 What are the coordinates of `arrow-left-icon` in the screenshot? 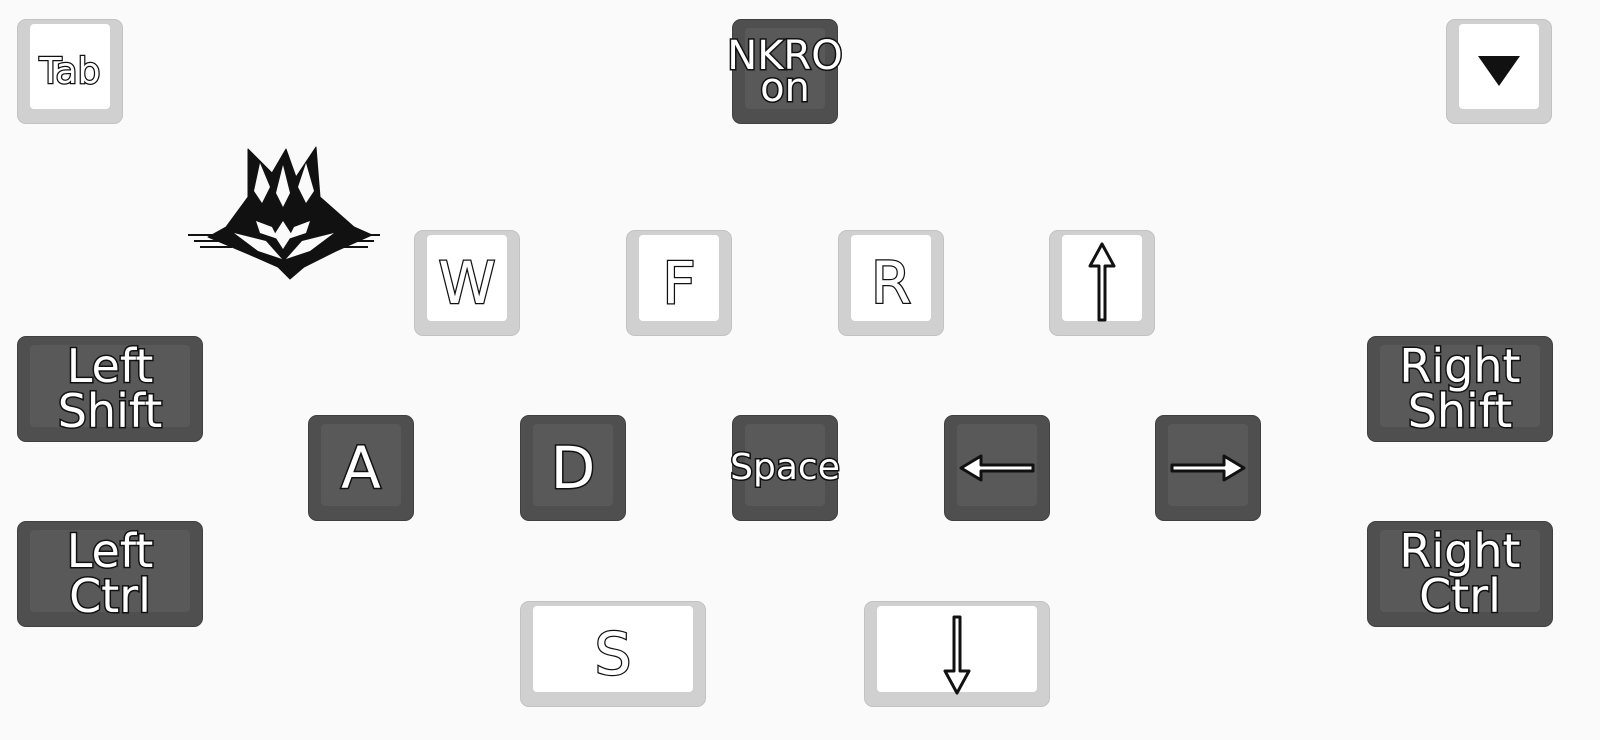 It's located at (997, 468).